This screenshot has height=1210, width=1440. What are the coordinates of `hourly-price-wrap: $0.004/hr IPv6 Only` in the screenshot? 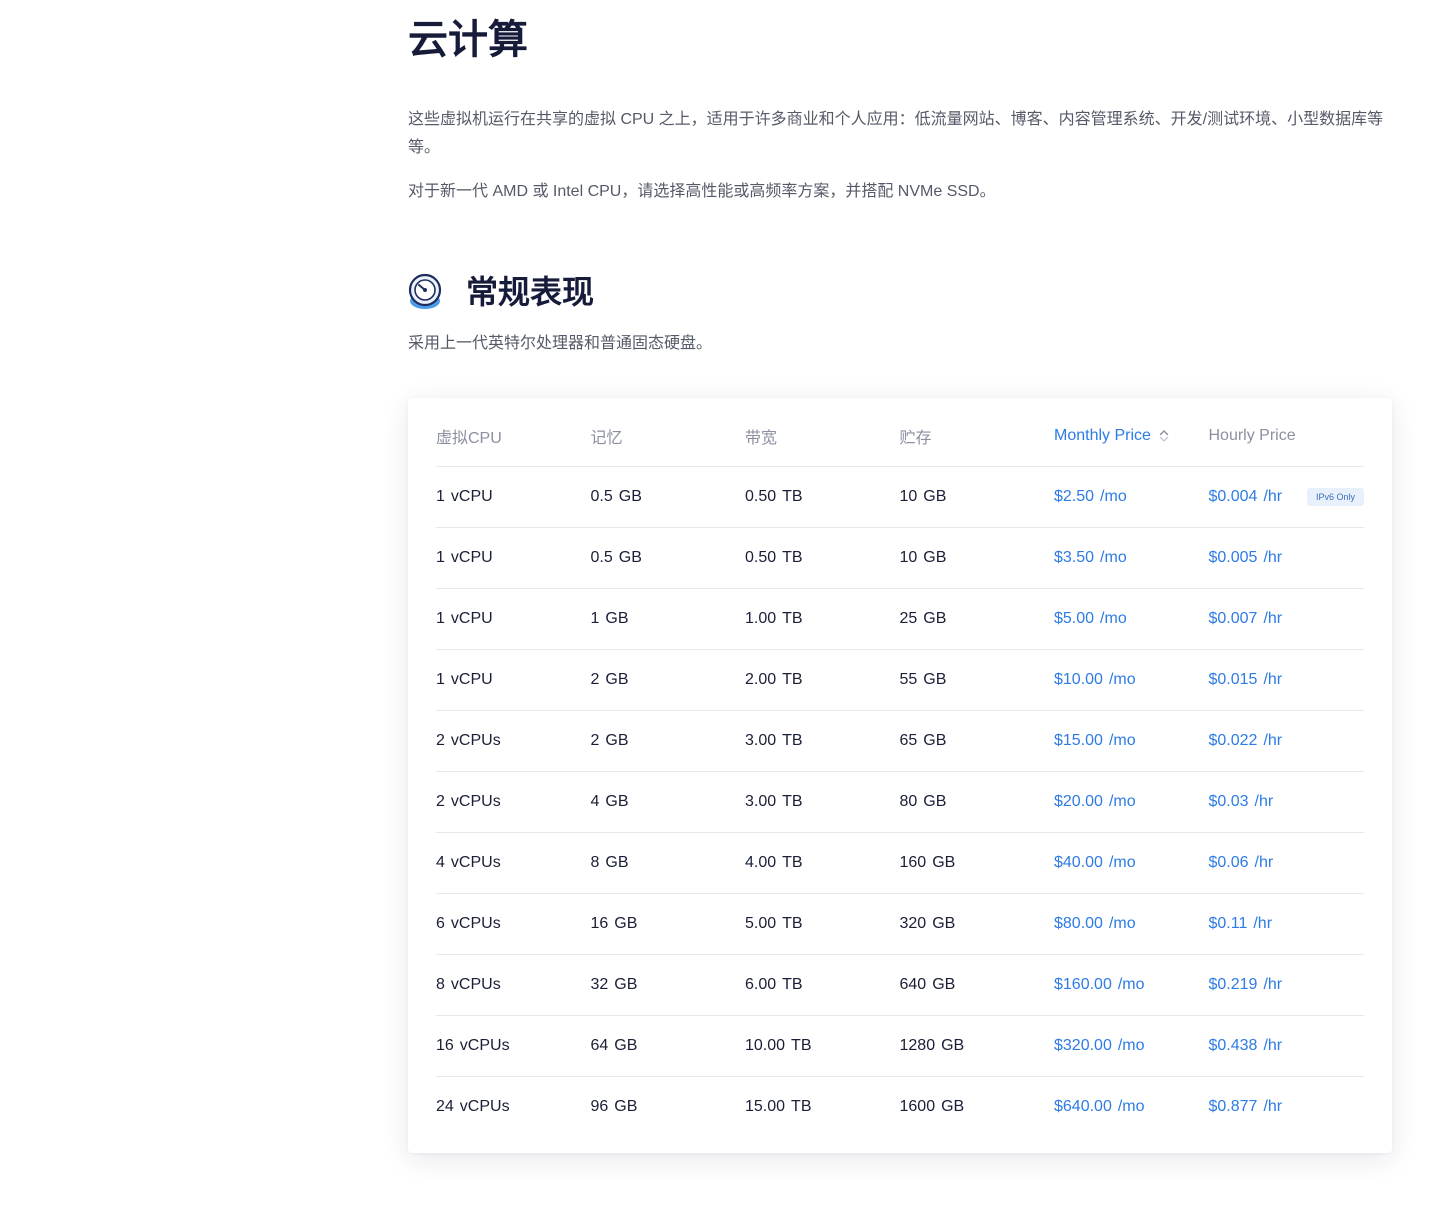 It's located at (1286, 497).